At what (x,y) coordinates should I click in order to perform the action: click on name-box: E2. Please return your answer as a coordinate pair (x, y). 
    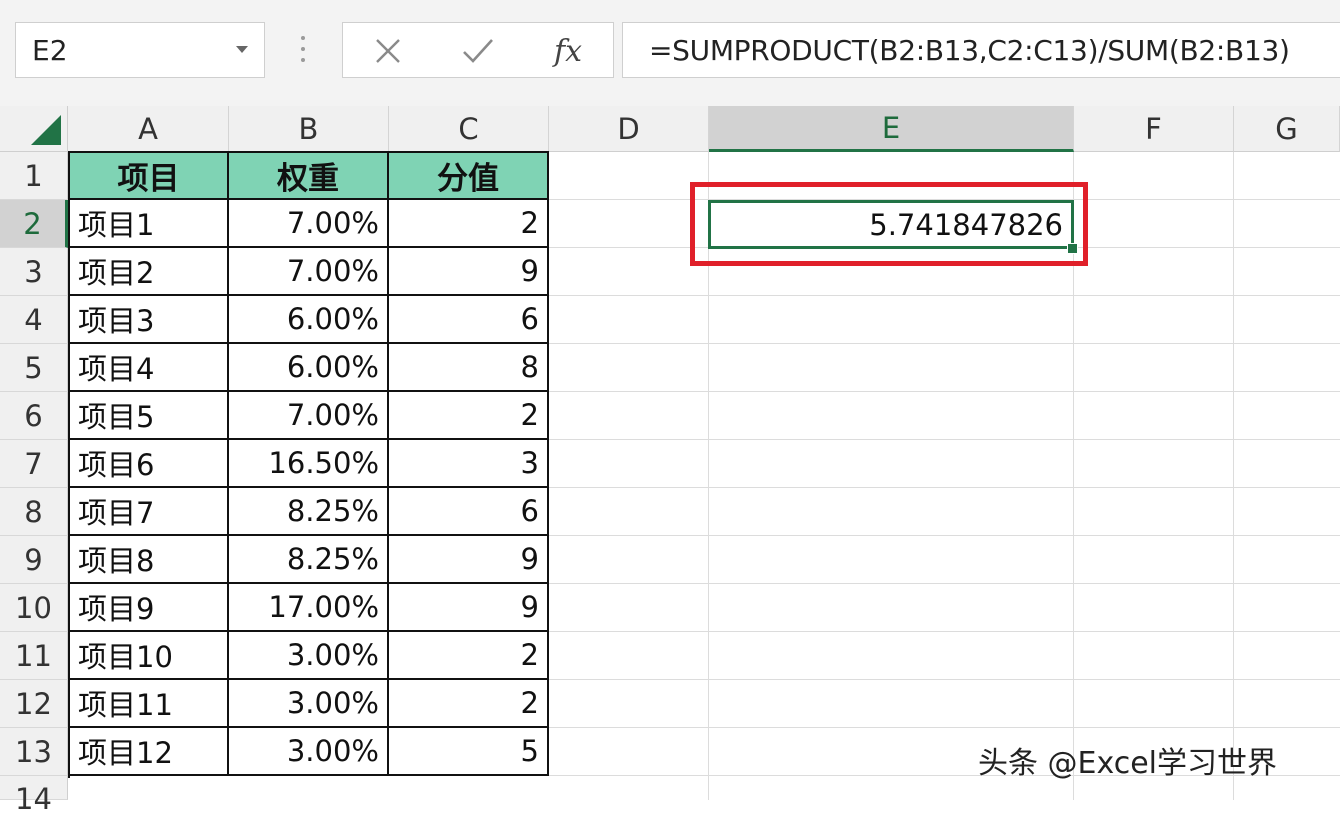
    Looking at the image, I should click on (140, 50).